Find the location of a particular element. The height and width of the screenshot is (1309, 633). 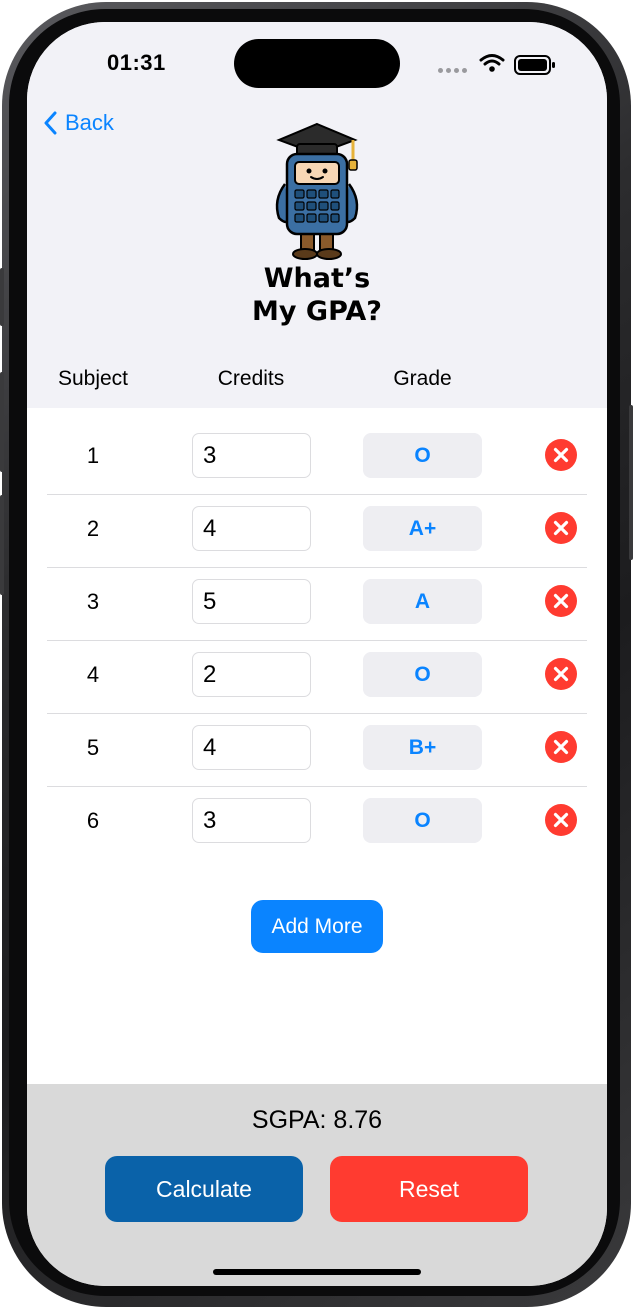

grade-picker-button: B+ is located at coordinates (422, 747).